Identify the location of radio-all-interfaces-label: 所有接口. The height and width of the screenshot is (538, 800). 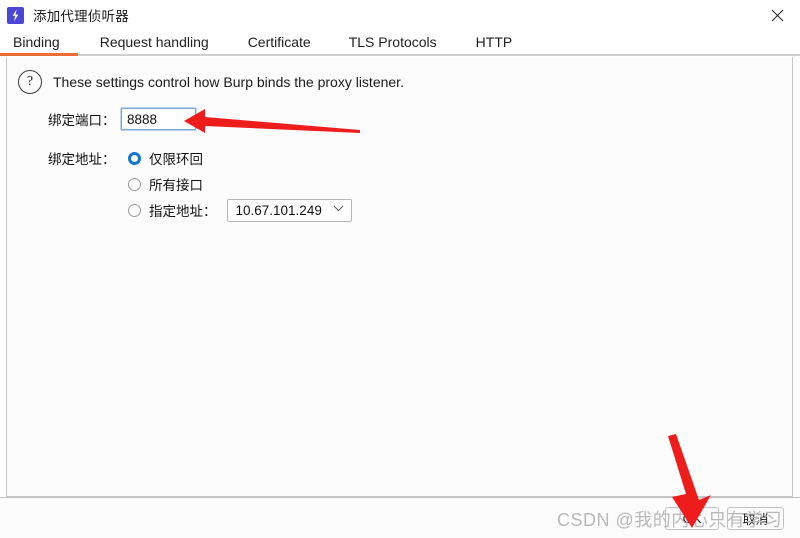
(176, 185).